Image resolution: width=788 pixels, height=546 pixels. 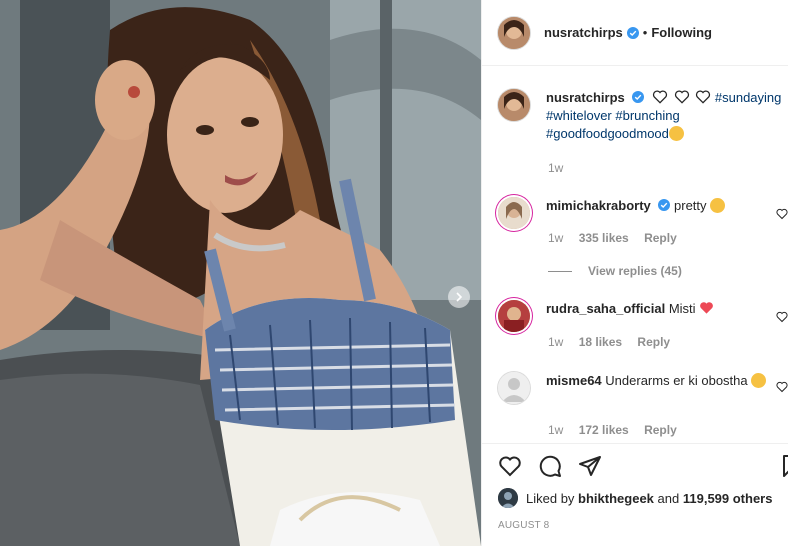 I want to click on like-button, so click(x=510, y=466).